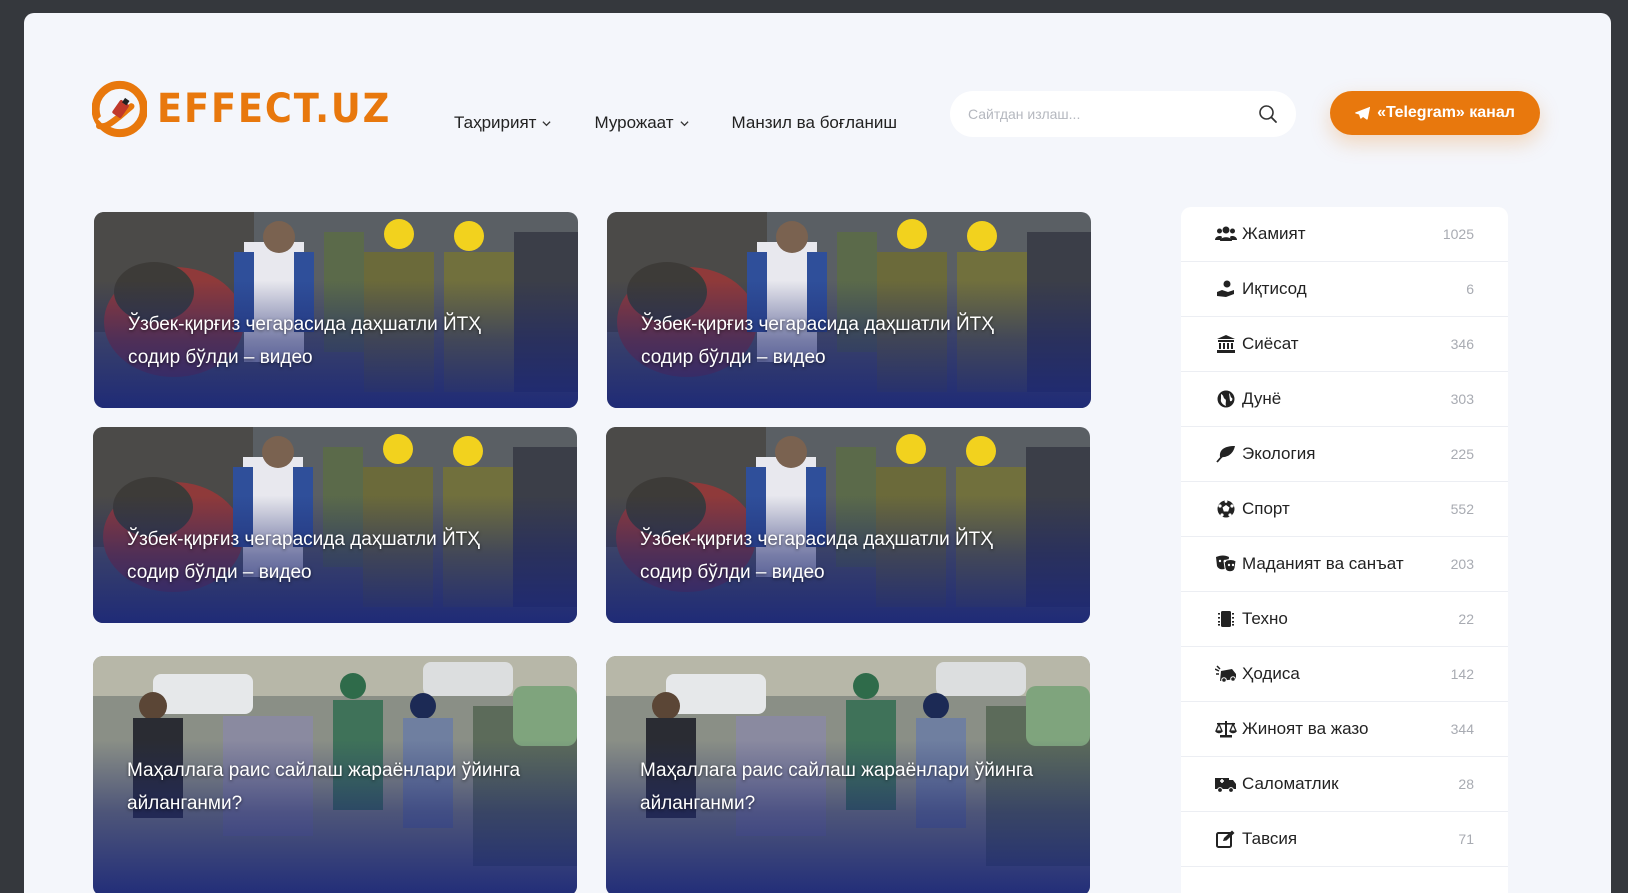 This screenshot has height=893, width=1628. I want to click on nav-item-label: Мурожаат, so click(634, 122).